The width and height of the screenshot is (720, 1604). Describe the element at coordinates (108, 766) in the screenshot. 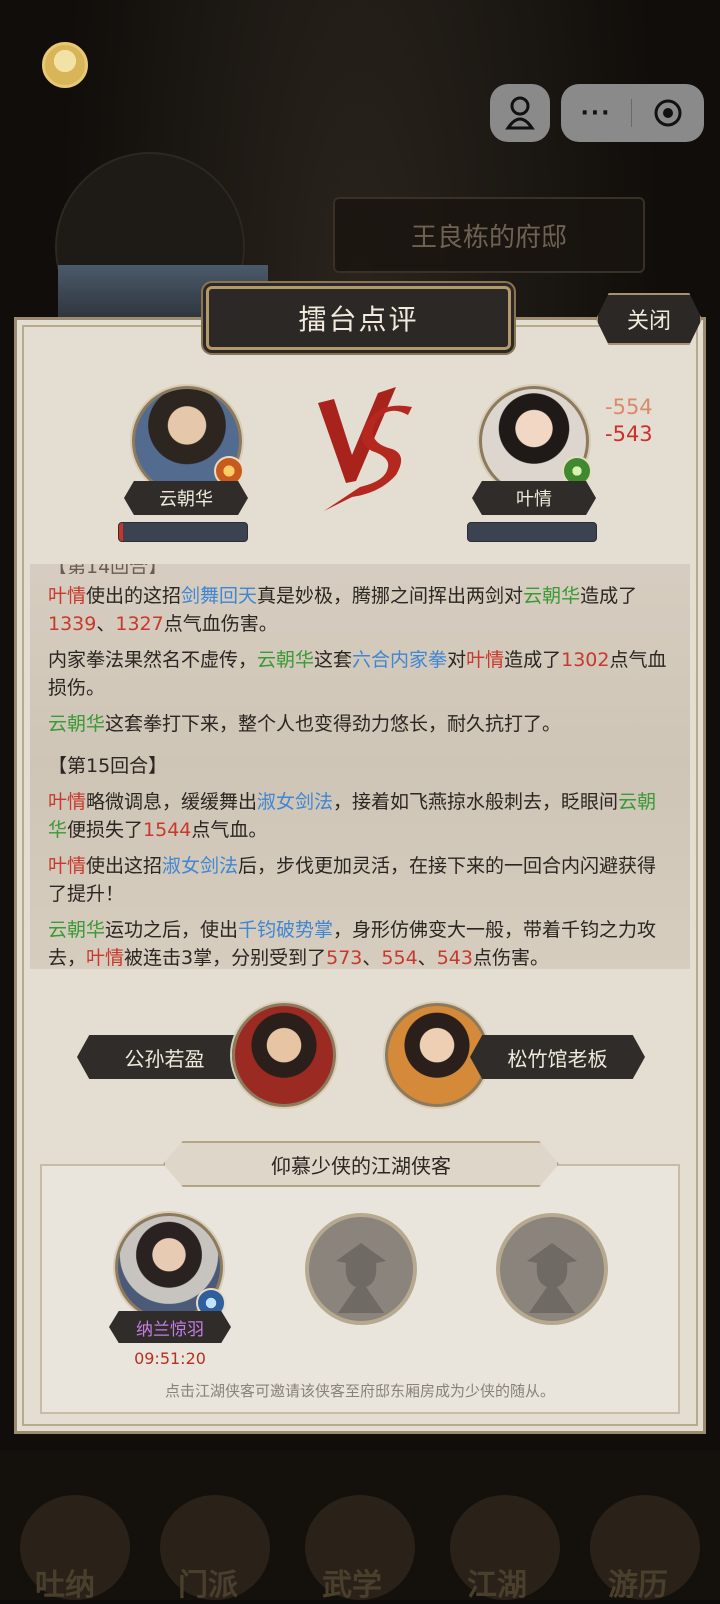

I see `log-text: 【第15回合】` at that location.